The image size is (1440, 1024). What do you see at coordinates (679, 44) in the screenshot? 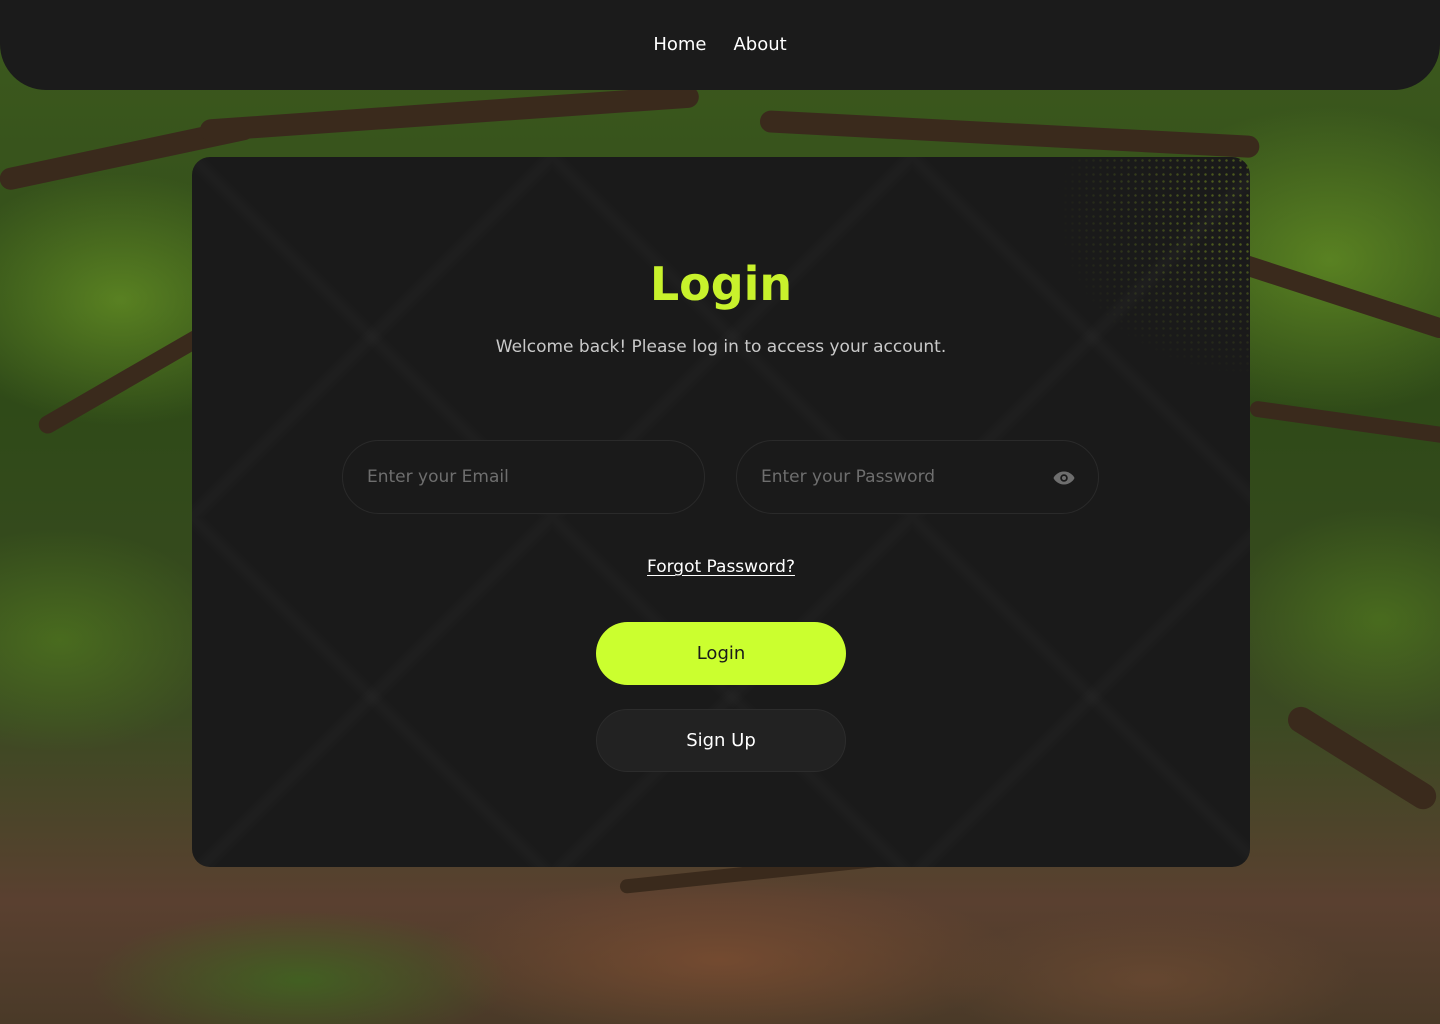
I see `nav-link-home: Home` at bounding box center [679, 44].